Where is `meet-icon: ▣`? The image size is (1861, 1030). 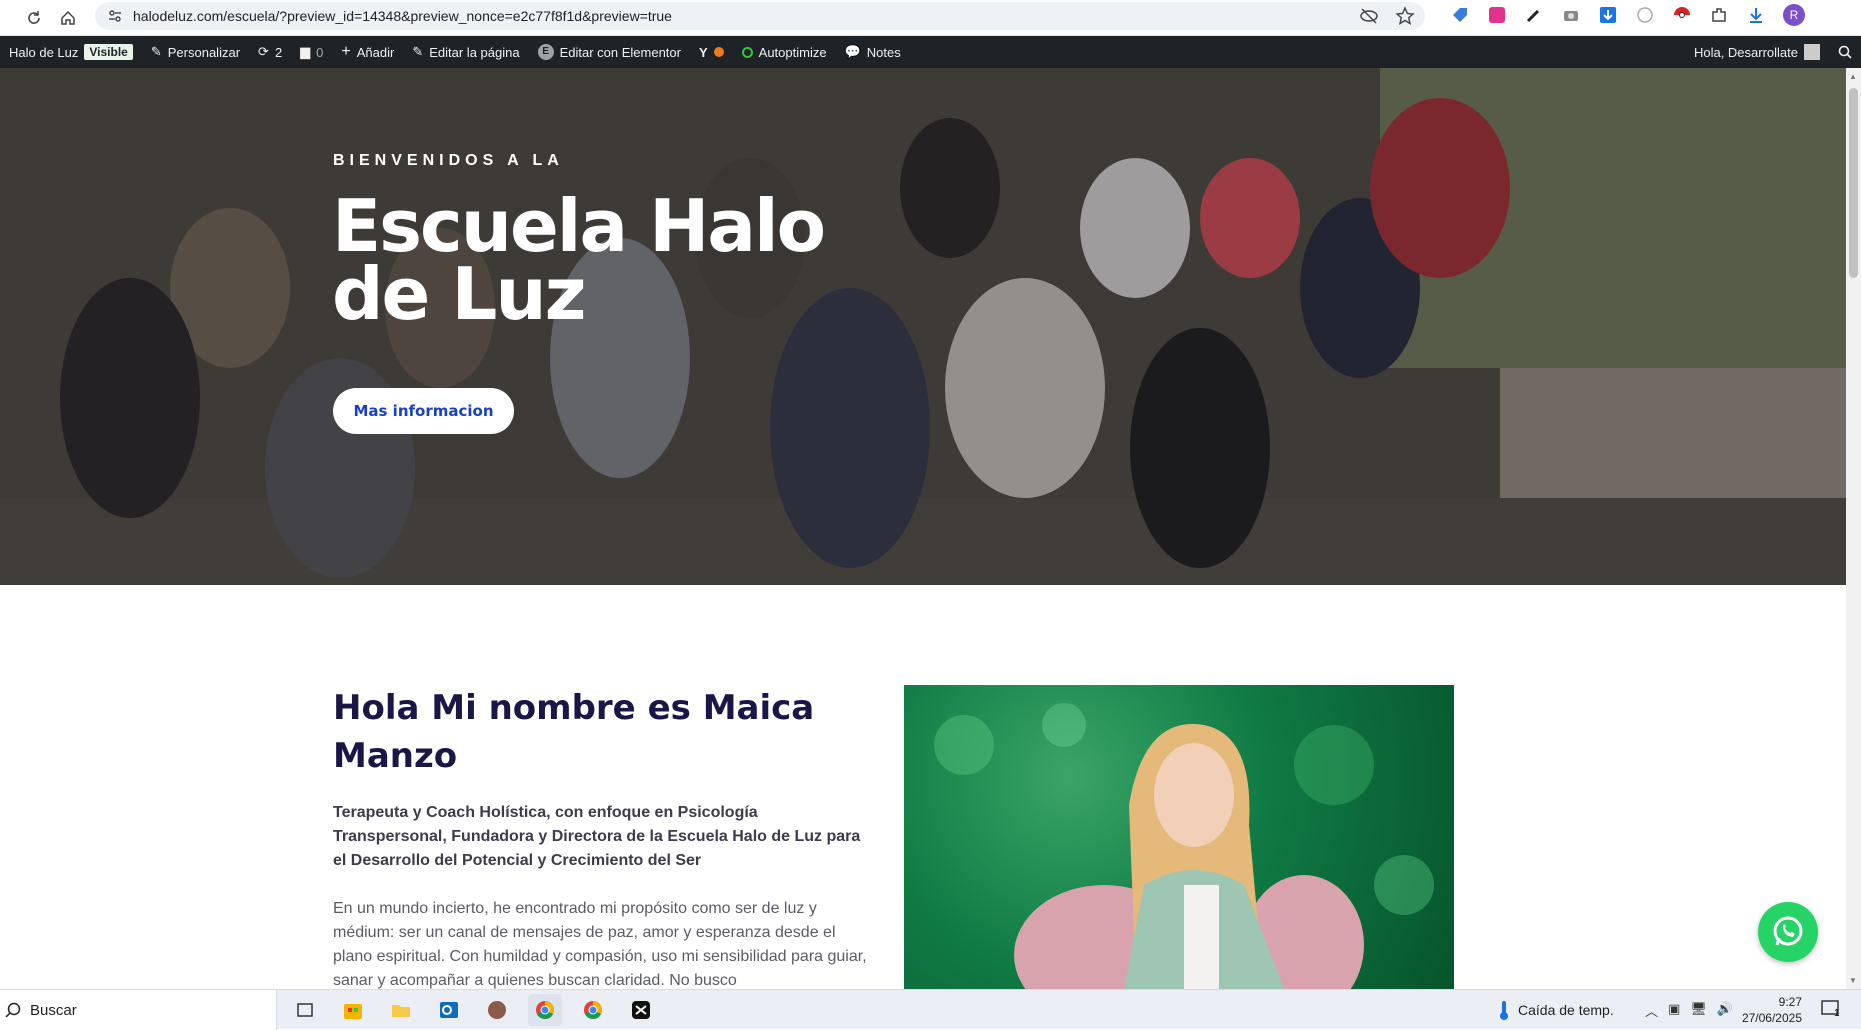
meet-icon: ▣ is located at coordinates (1674, 1010).